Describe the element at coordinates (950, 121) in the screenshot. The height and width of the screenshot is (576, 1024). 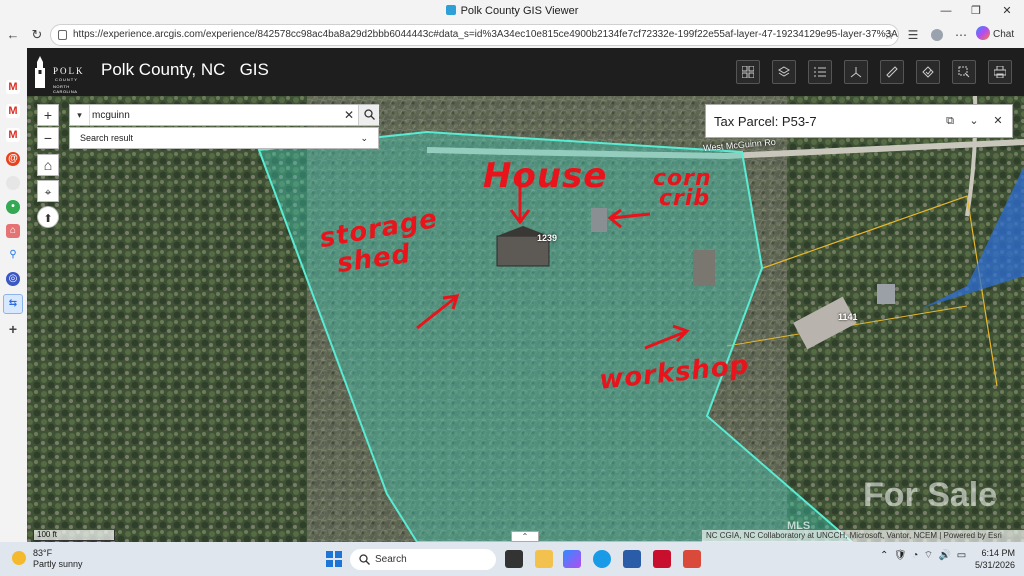
I see `dock-button: ⧉` at that location.